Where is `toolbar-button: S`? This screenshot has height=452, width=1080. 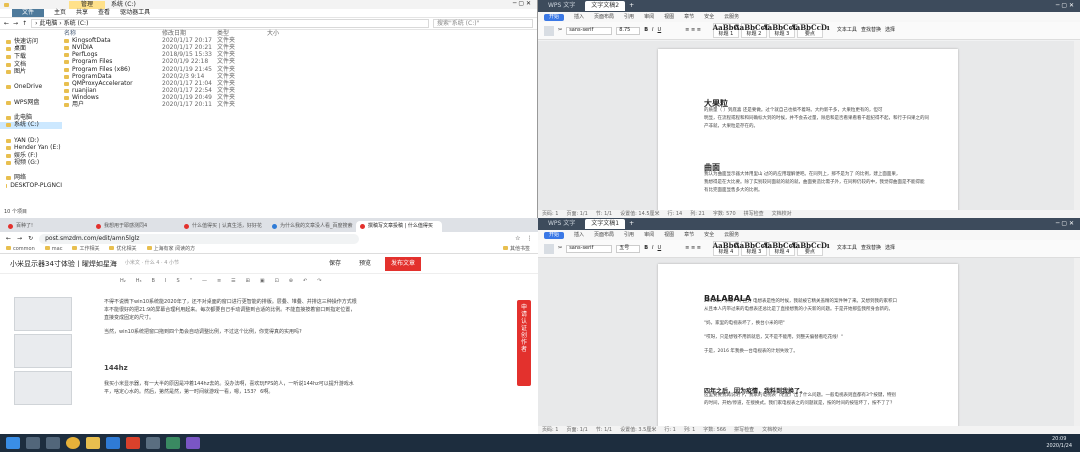
toolbar-button: S is located at coordinates (177, 281).